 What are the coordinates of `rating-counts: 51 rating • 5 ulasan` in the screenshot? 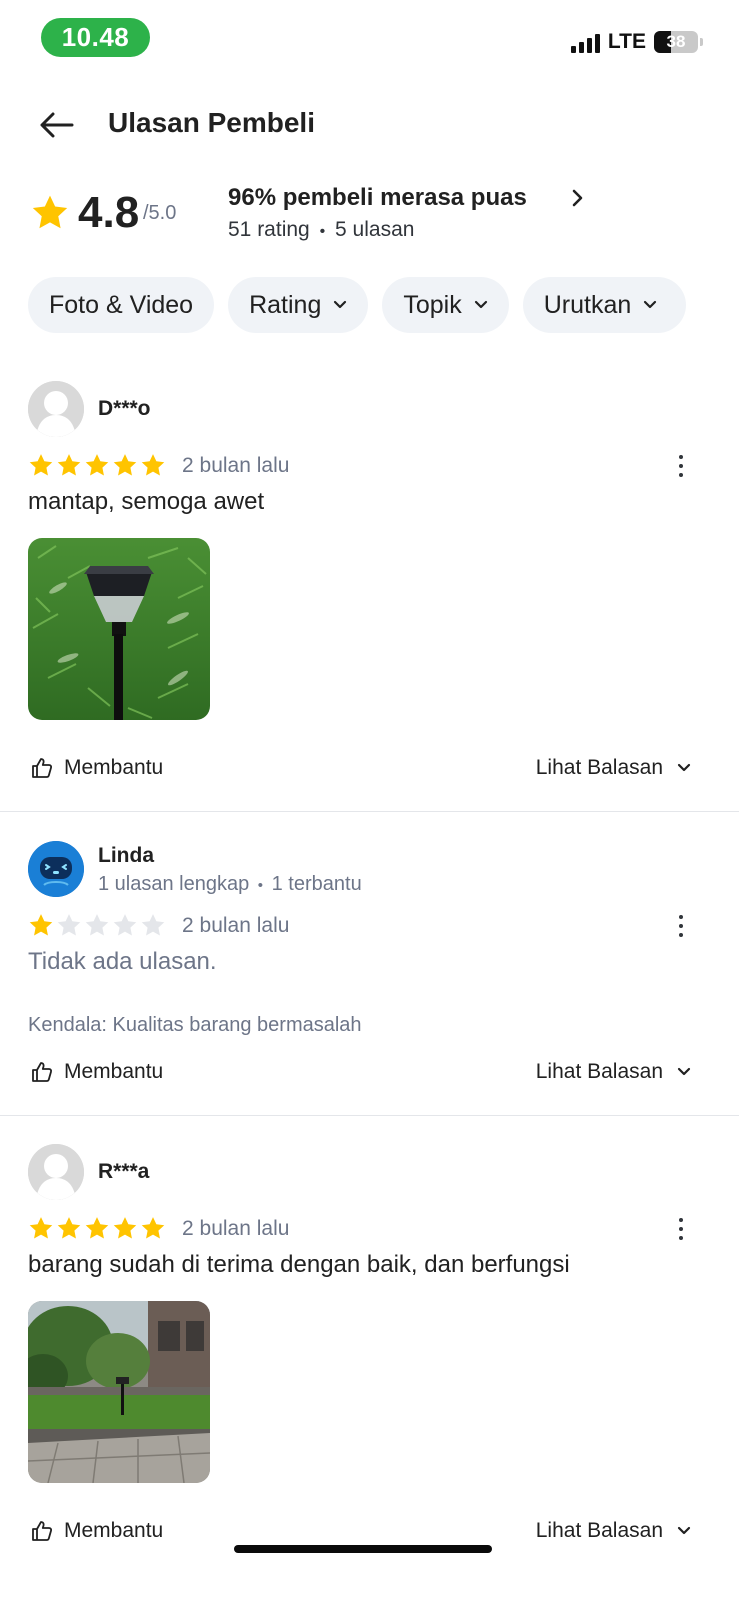 It's located at (321, 230).